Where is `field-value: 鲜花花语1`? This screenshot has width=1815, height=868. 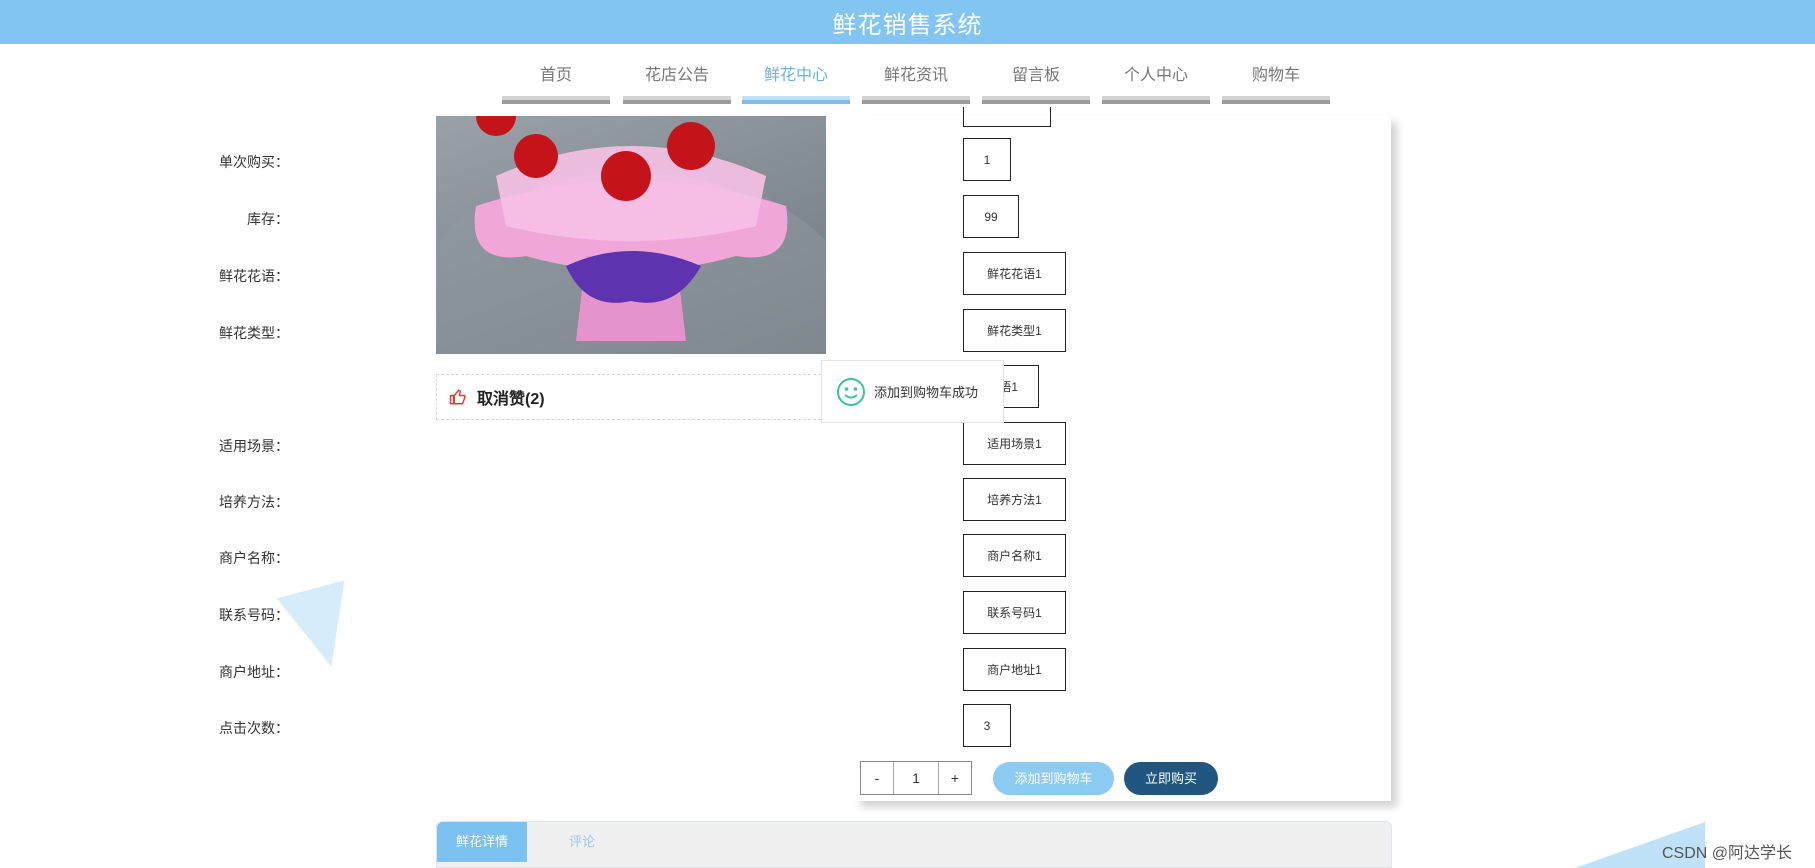
field-value: 鲜花花语1 is located at coordinates (1014, 273).